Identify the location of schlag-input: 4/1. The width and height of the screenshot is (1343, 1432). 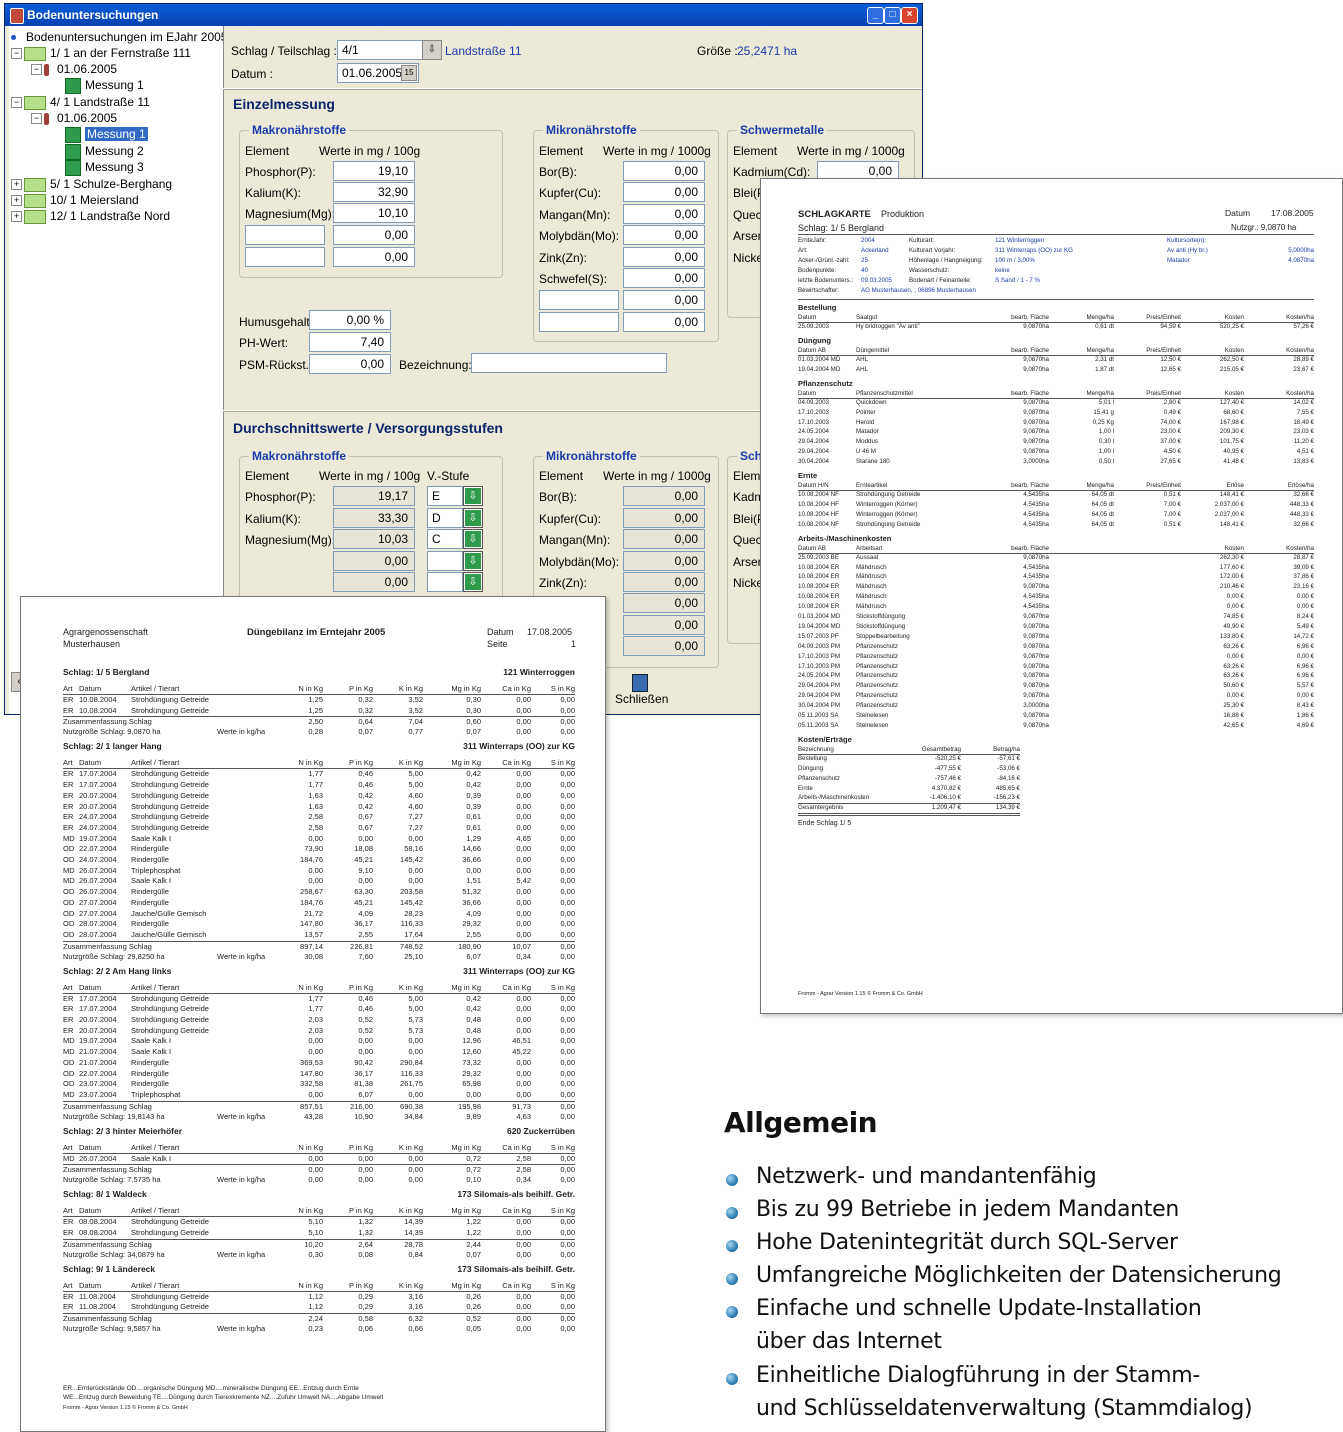
(380, 50).